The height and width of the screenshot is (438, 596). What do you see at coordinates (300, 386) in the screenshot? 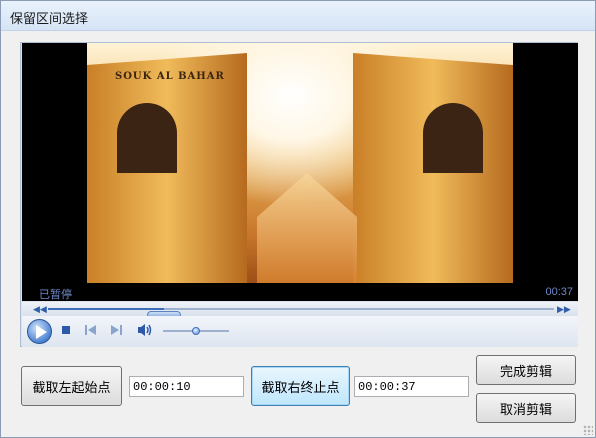
I see `set-end-point-button: 截取右终止点` at bounding box center [300, 386].